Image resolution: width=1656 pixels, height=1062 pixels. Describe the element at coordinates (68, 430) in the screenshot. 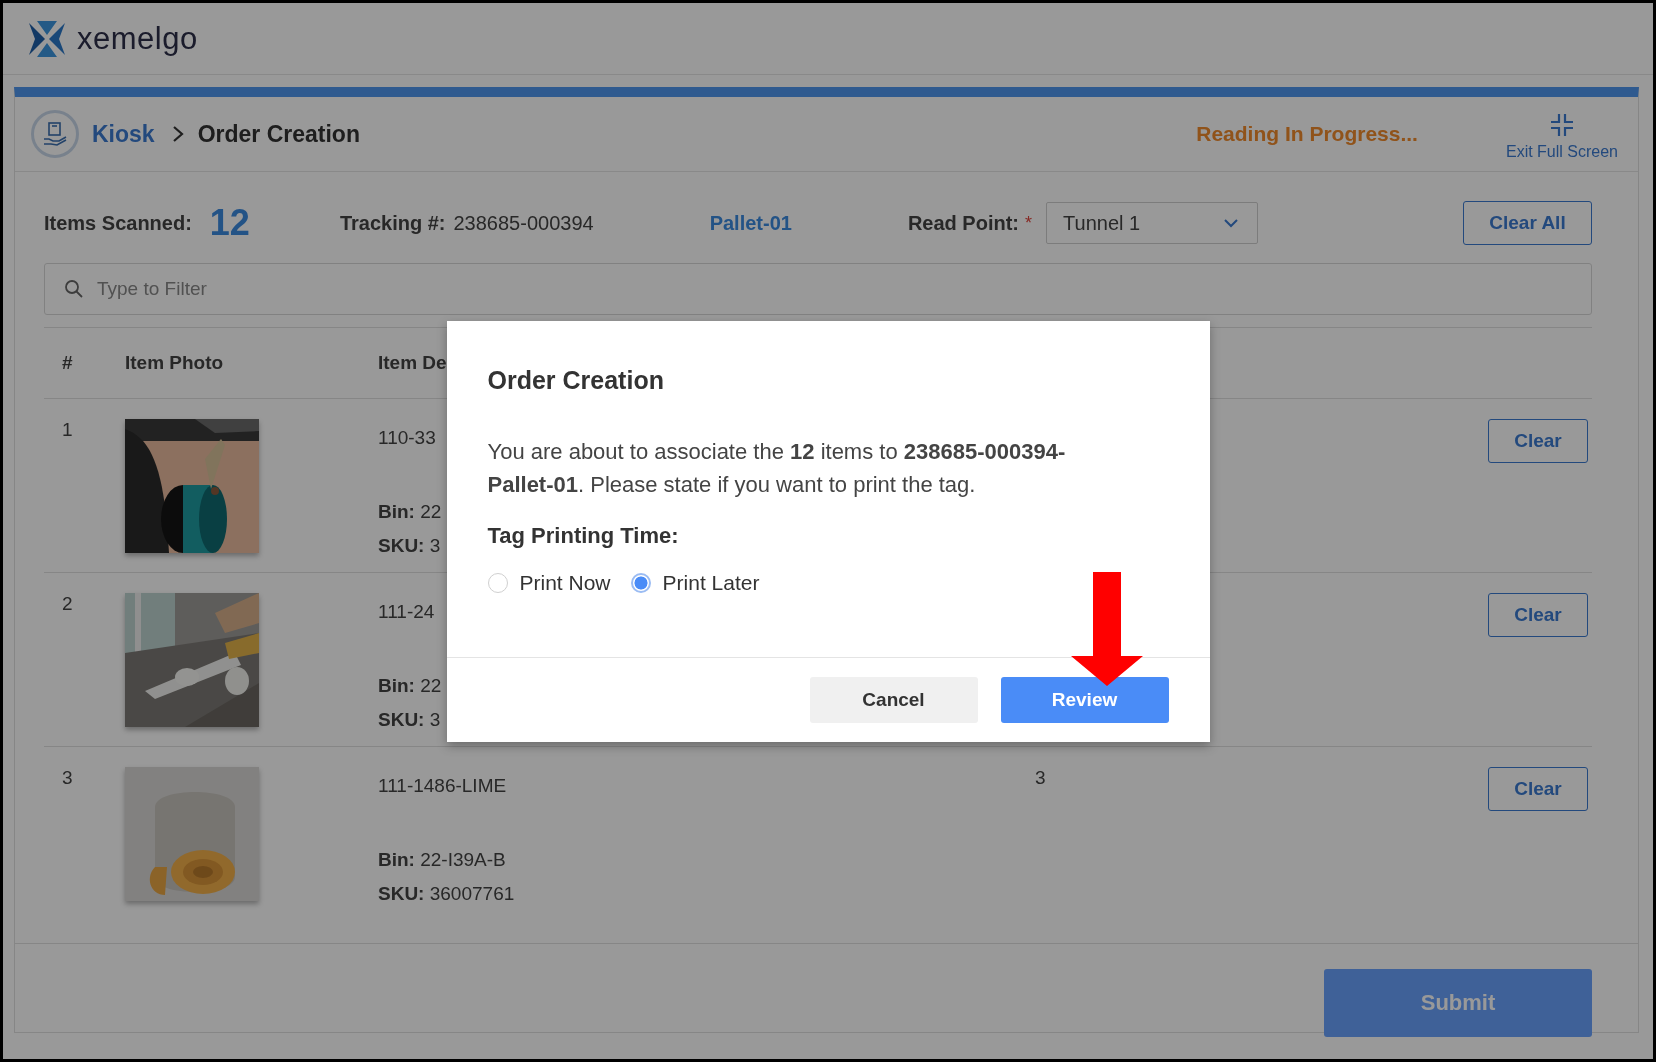

I see `row-number: 1` at that location.